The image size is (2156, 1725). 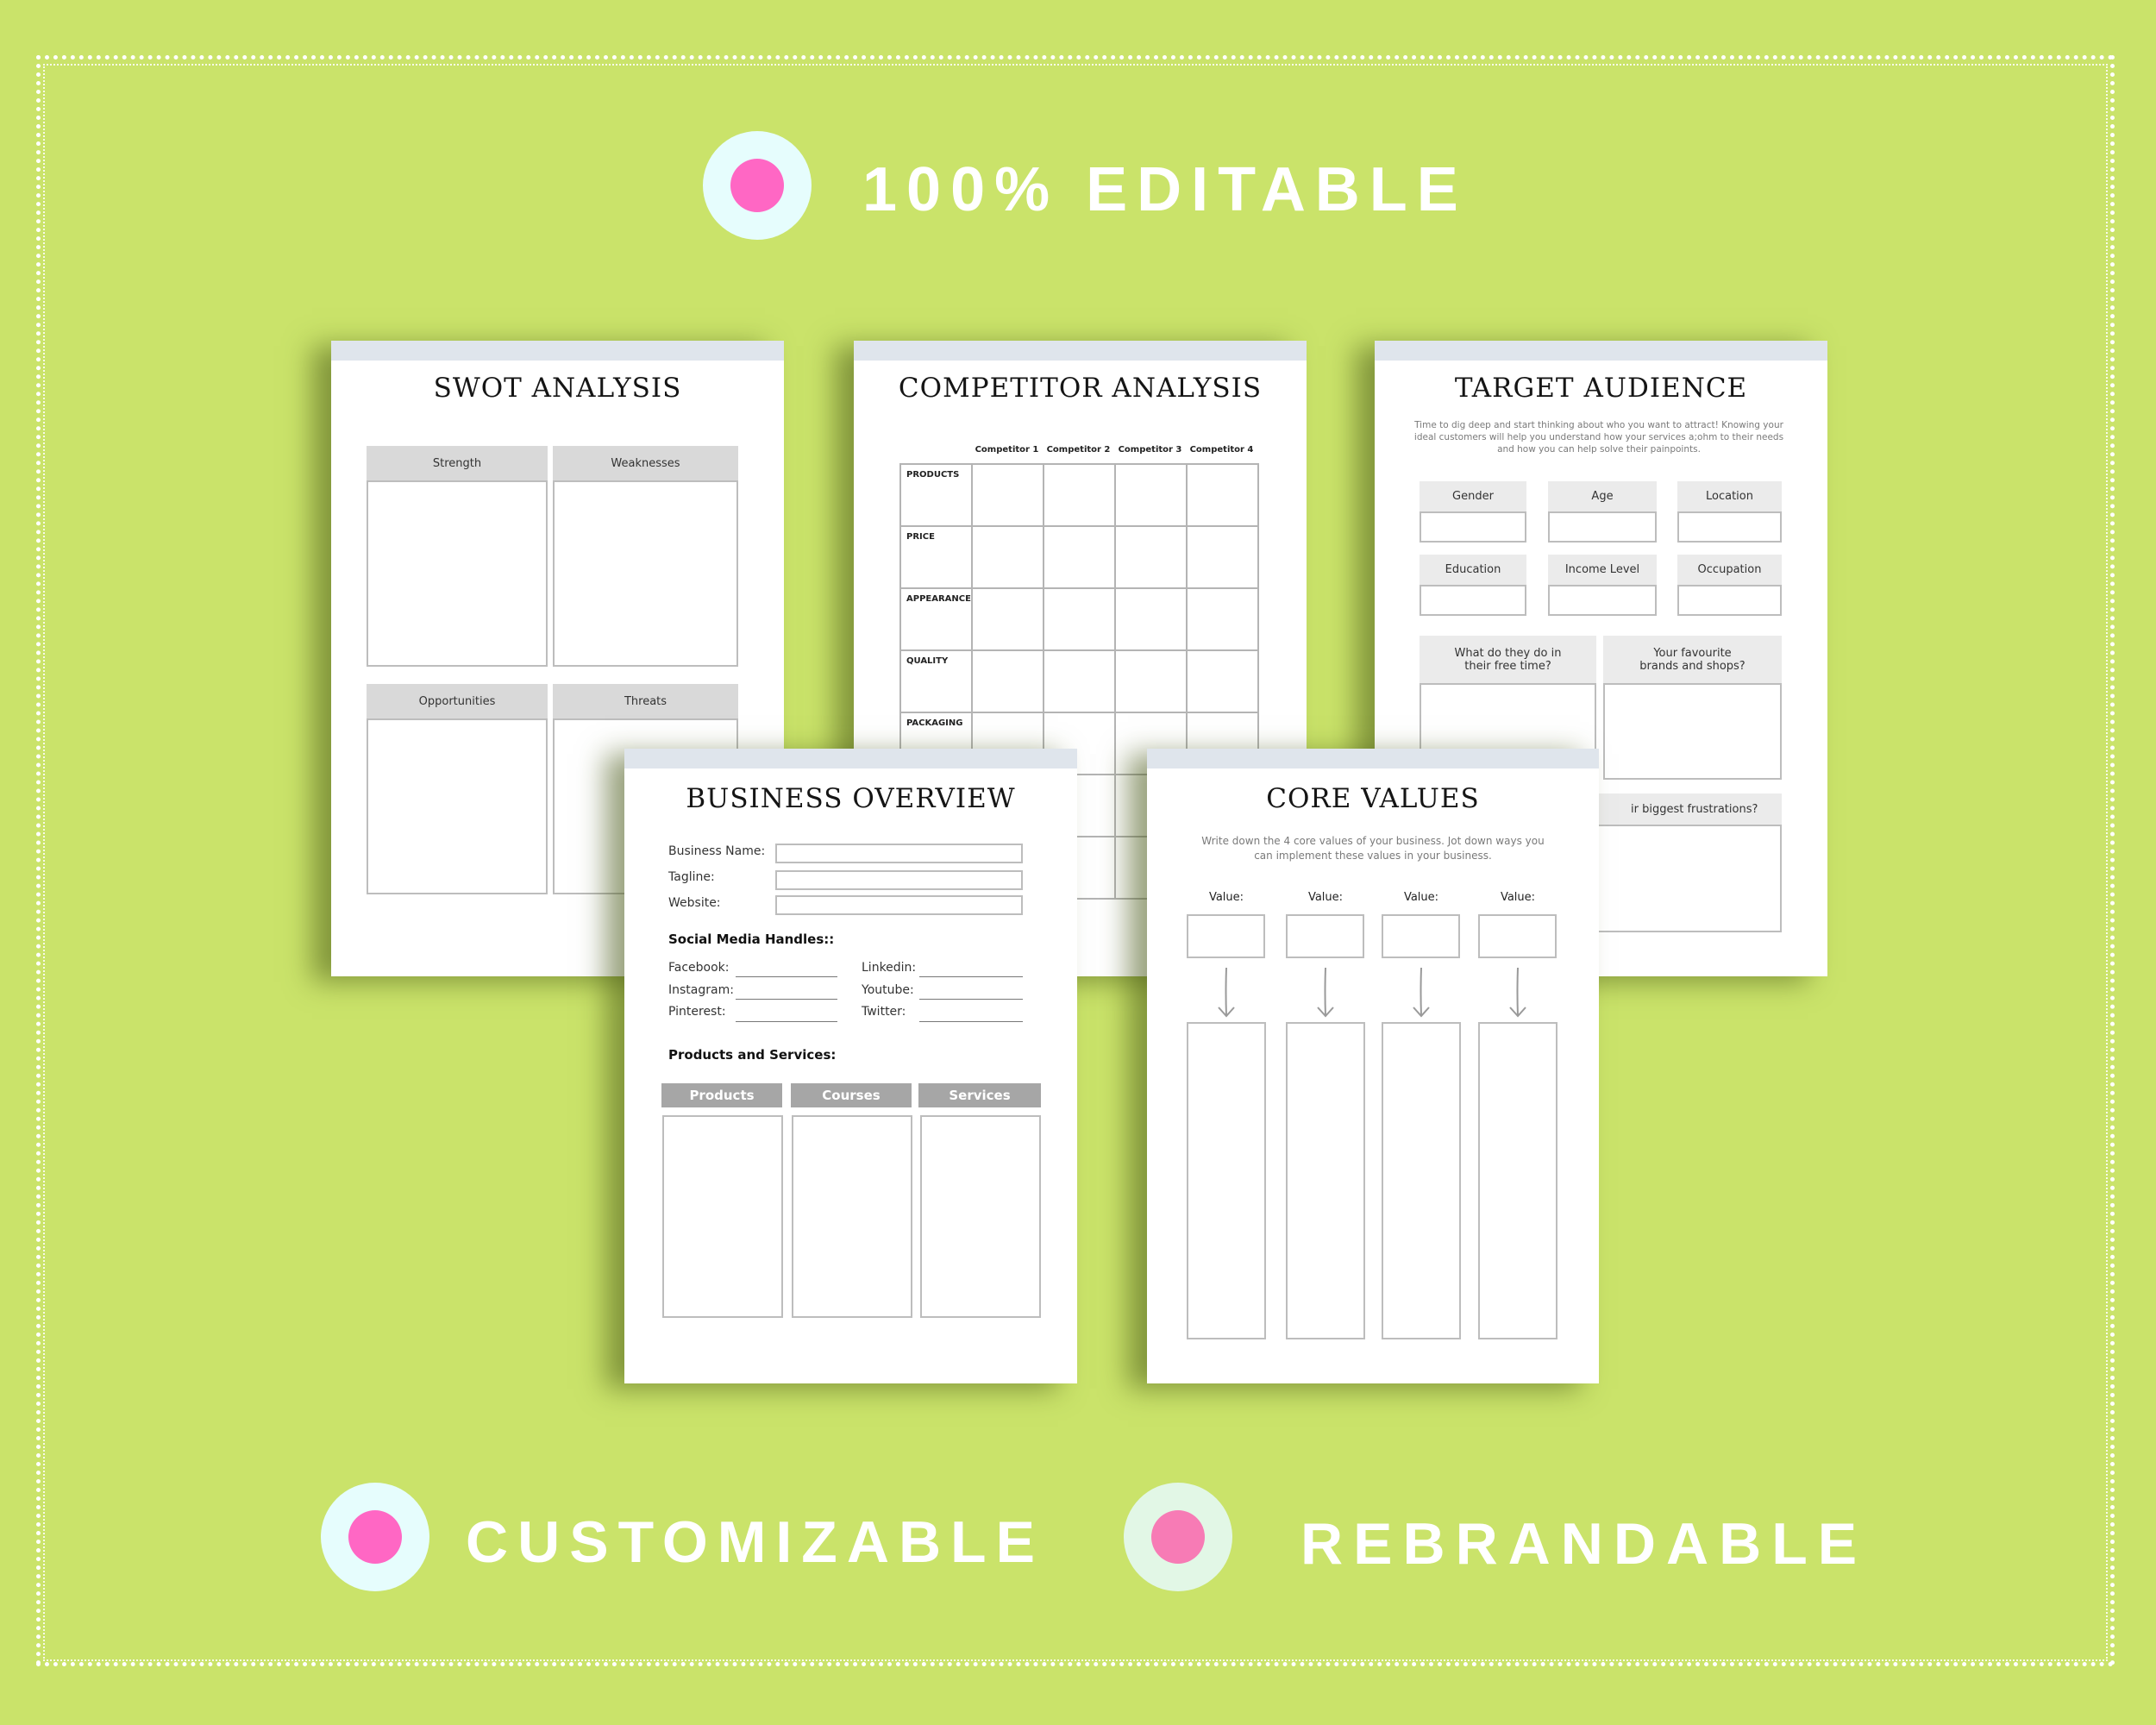 What do you see at coordinates (1473, 570) in the screenshot?
I see `target-field-header: Education` at bounding box center [1473, 570].